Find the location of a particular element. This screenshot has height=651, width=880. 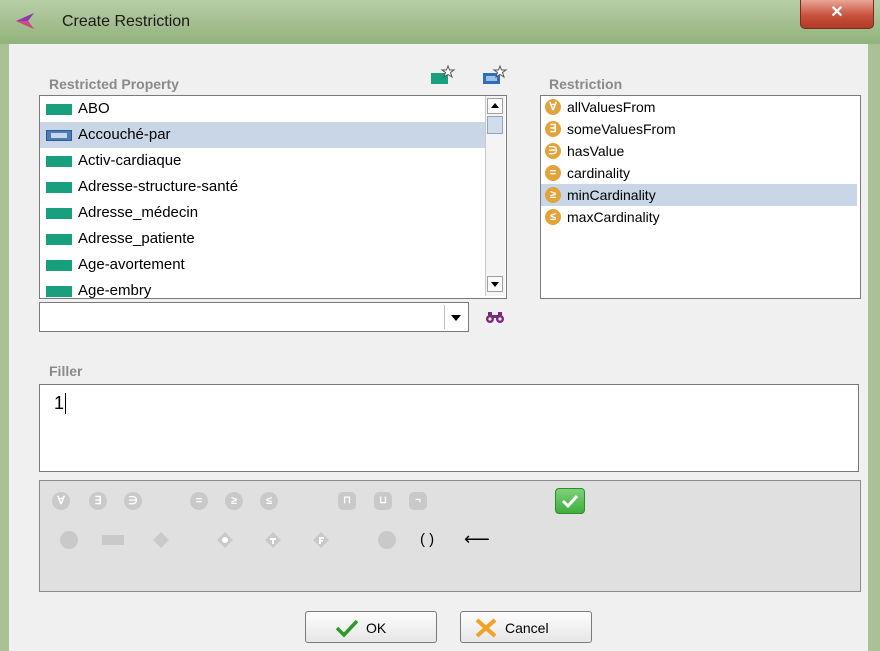

app-icon is located at coordinates (25, 21).